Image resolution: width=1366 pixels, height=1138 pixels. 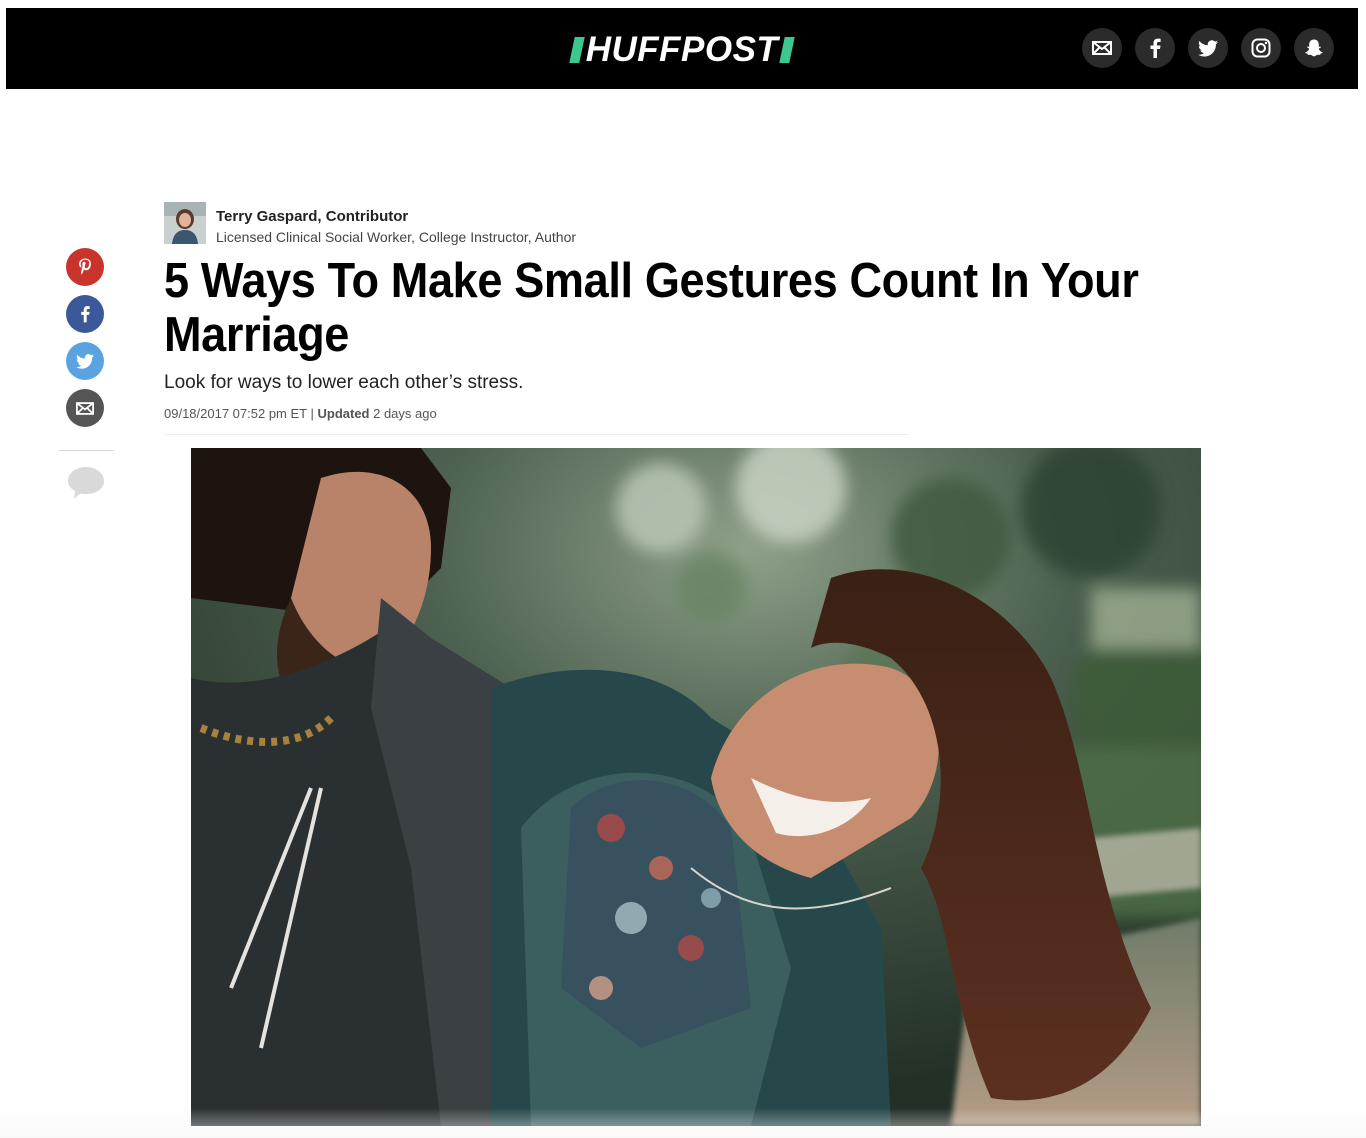 I want to click on snapchat-icon, so click(x=1314, y=48).